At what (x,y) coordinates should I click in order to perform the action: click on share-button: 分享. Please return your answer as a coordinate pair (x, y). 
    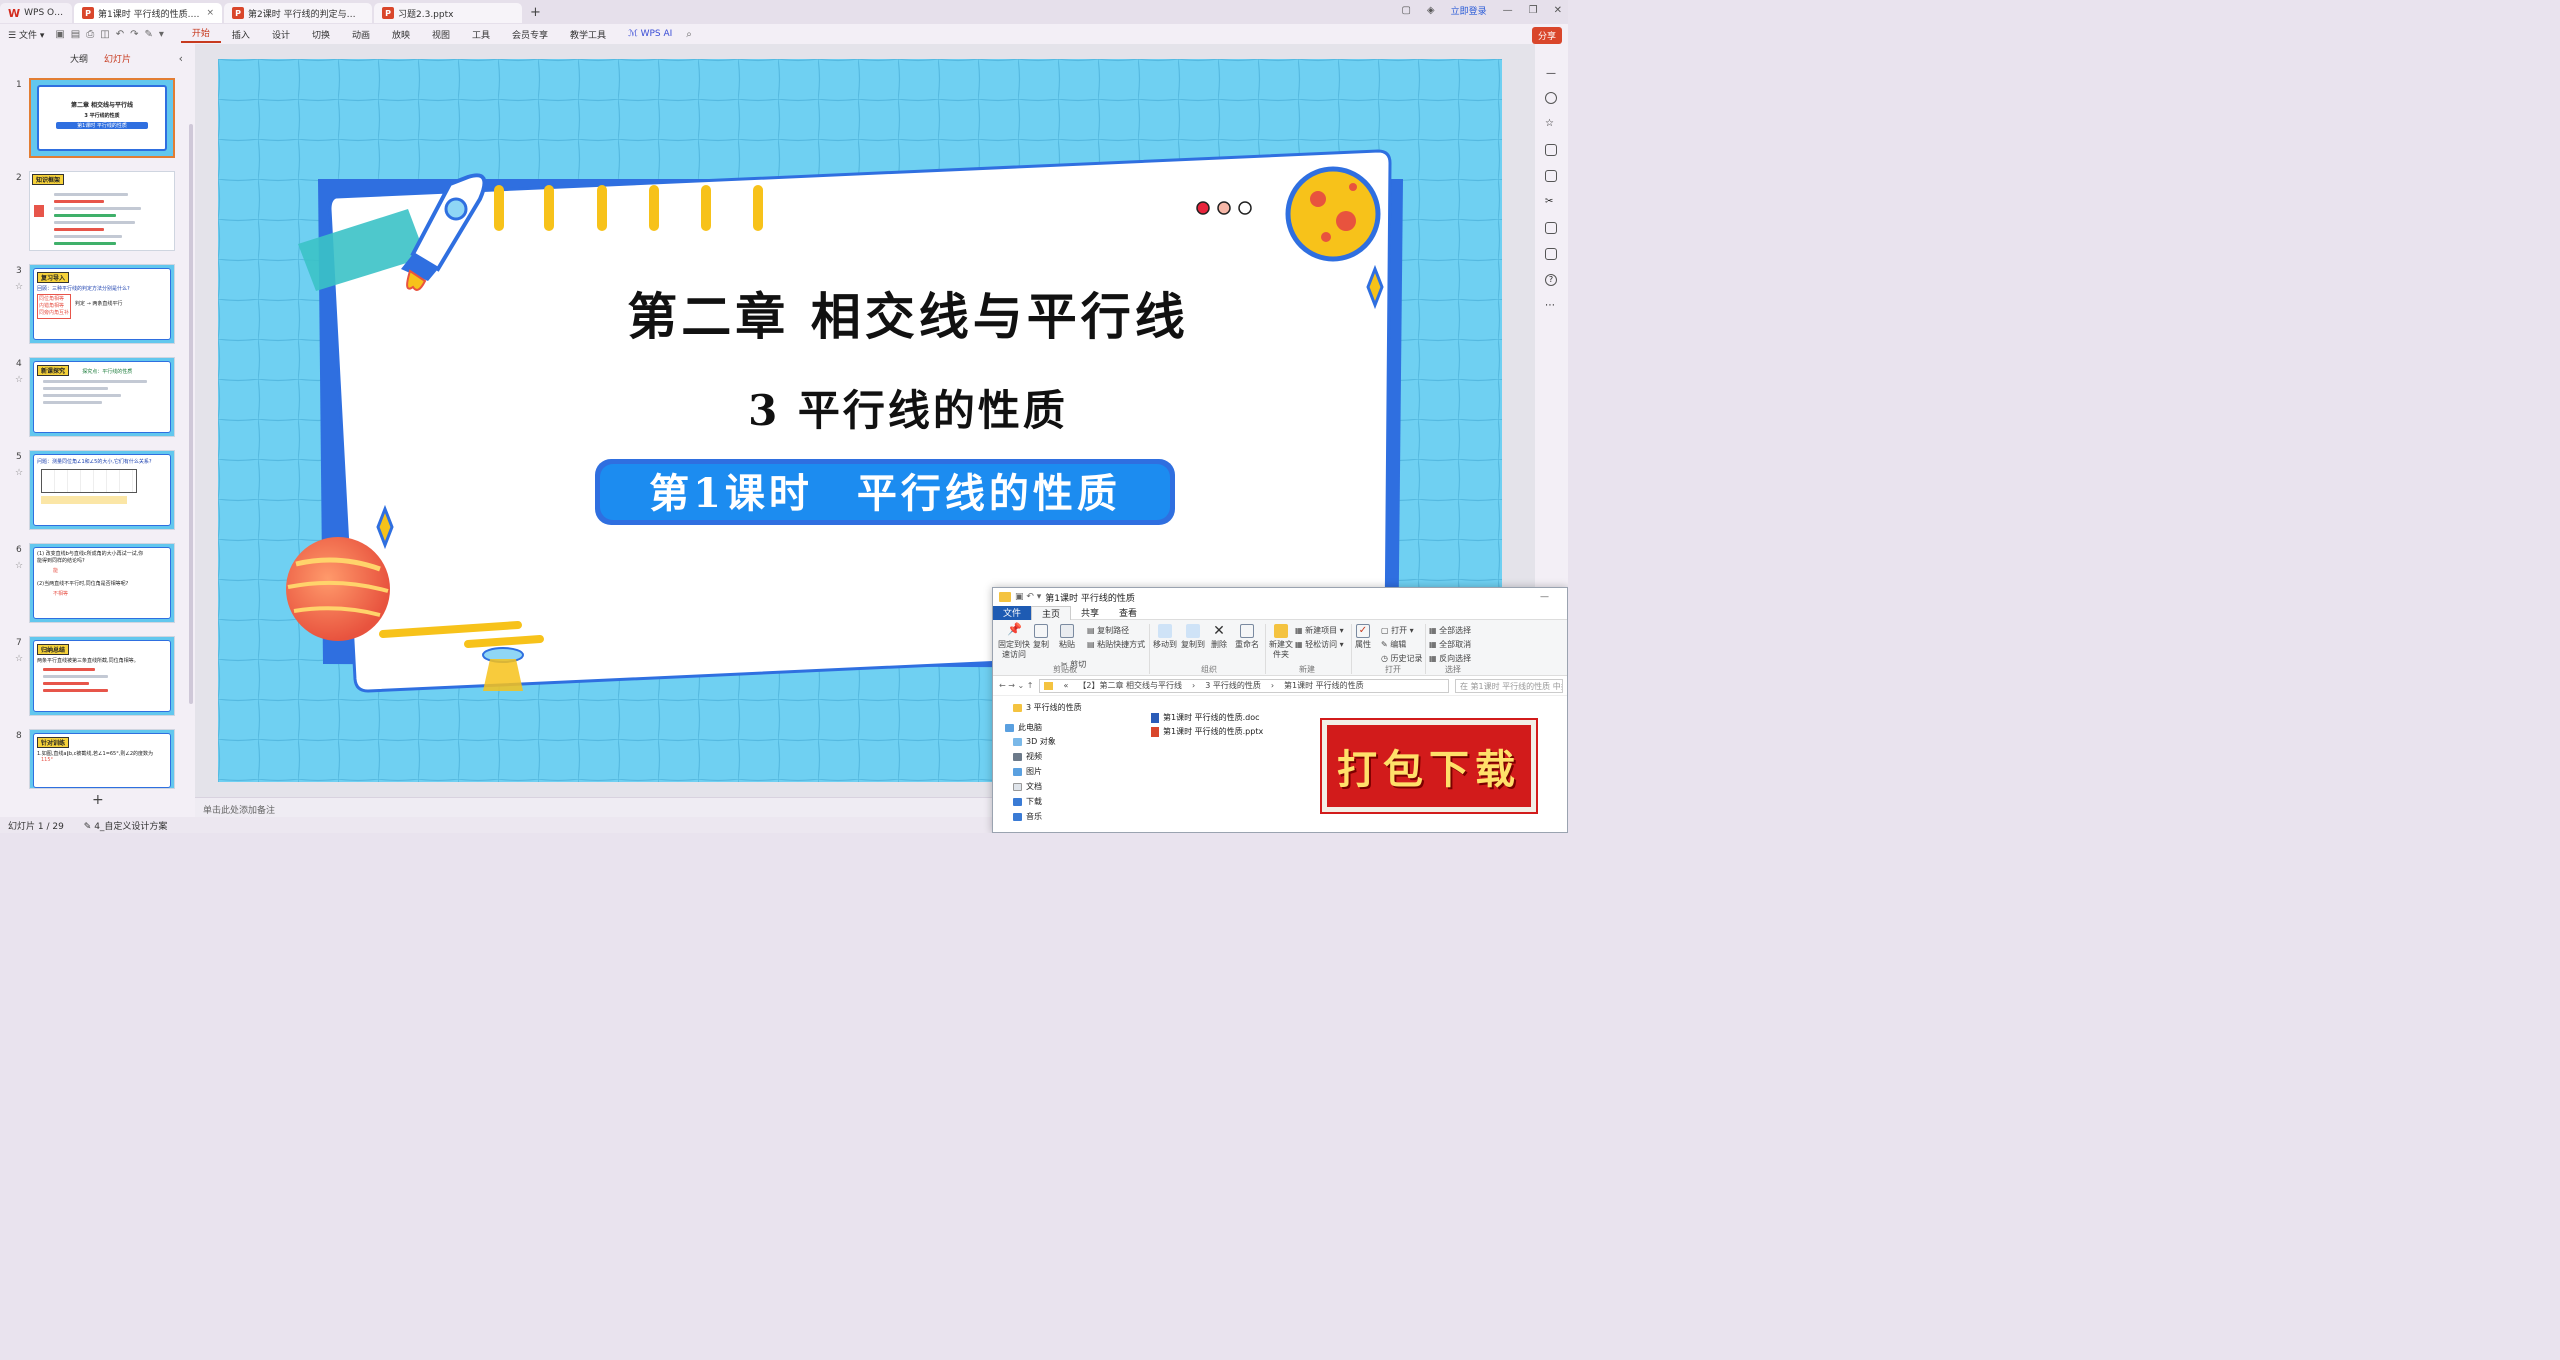
    Looking at the image, I should click on (1546, 35).